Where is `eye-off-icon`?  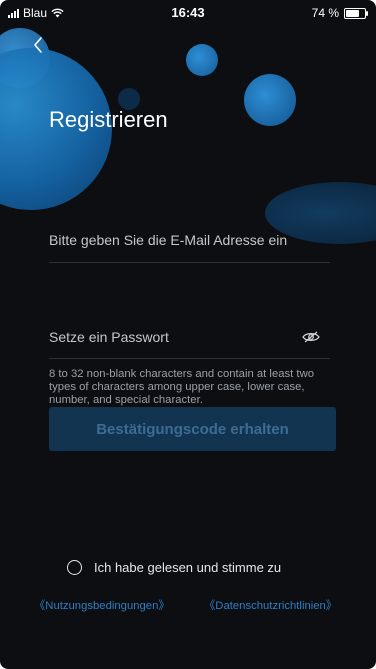
eye-off-icon is located at coordinates (311, 337).